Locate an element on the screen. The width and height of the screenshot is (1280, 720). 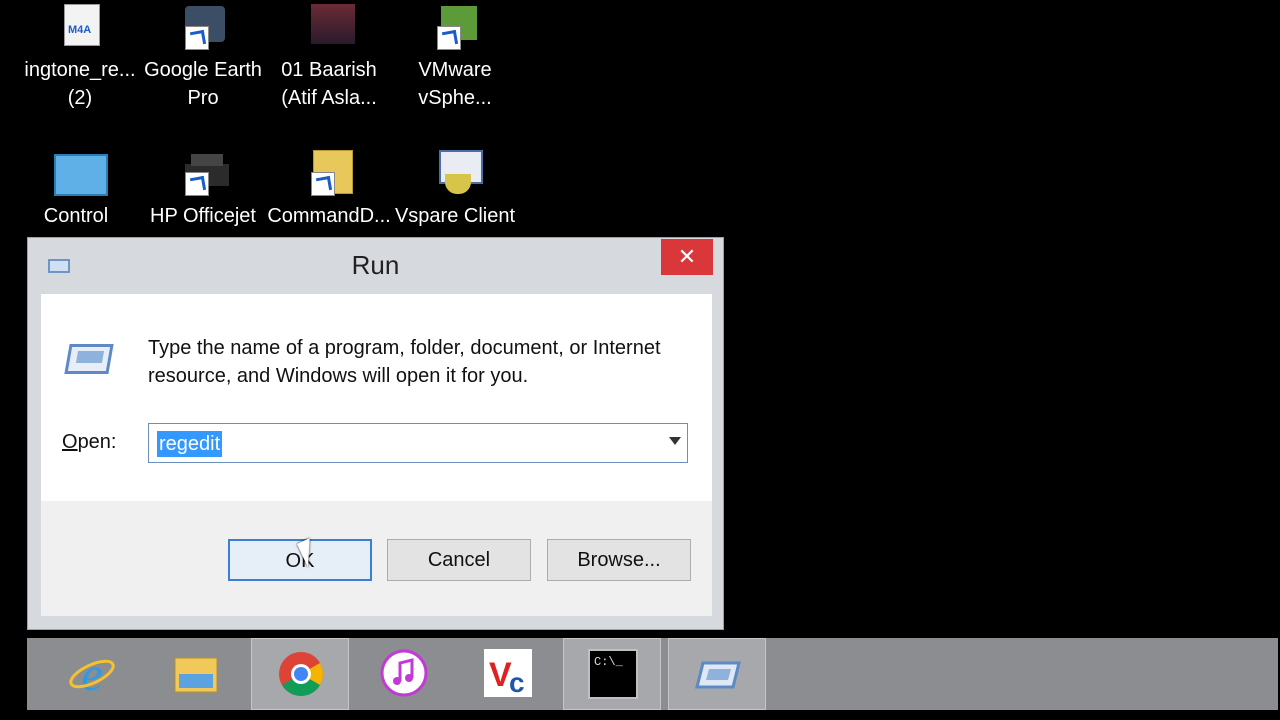
vspare-icon is located at coordinates (455, 174).